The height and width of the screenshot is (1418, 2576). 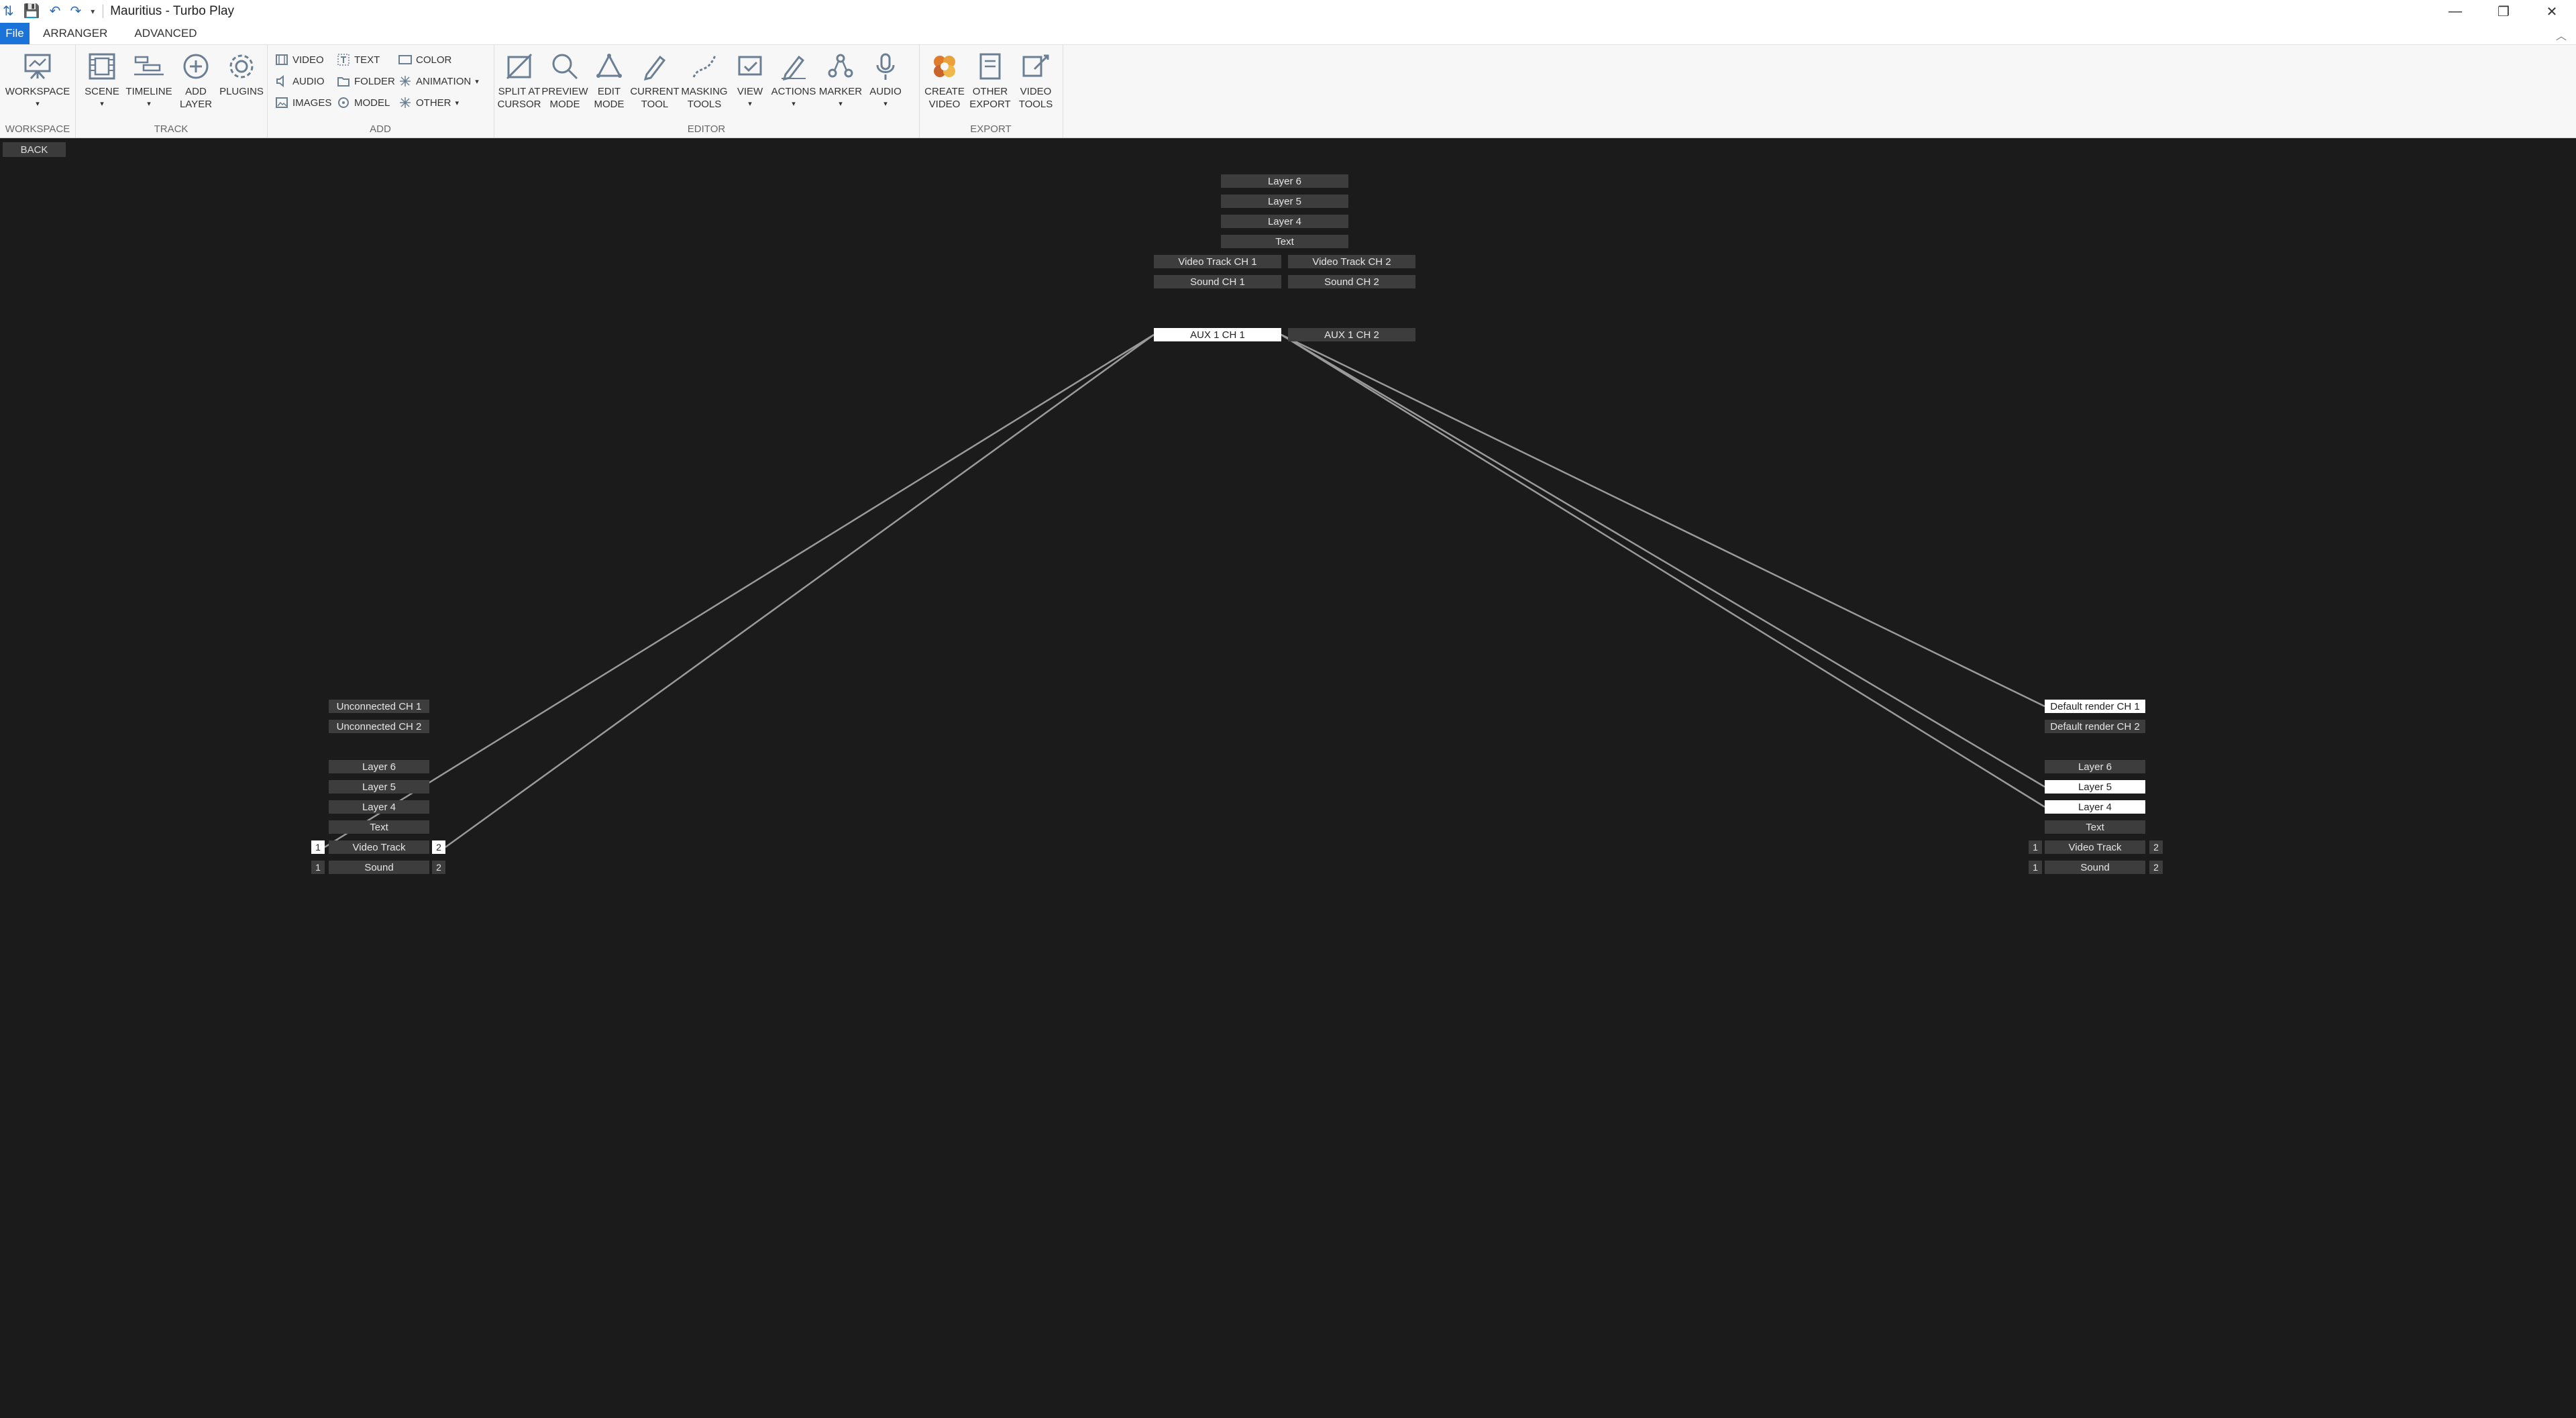 I want to click on aux-sound-ch2-node: Sound CH 2, so click(x=1351, y=281).